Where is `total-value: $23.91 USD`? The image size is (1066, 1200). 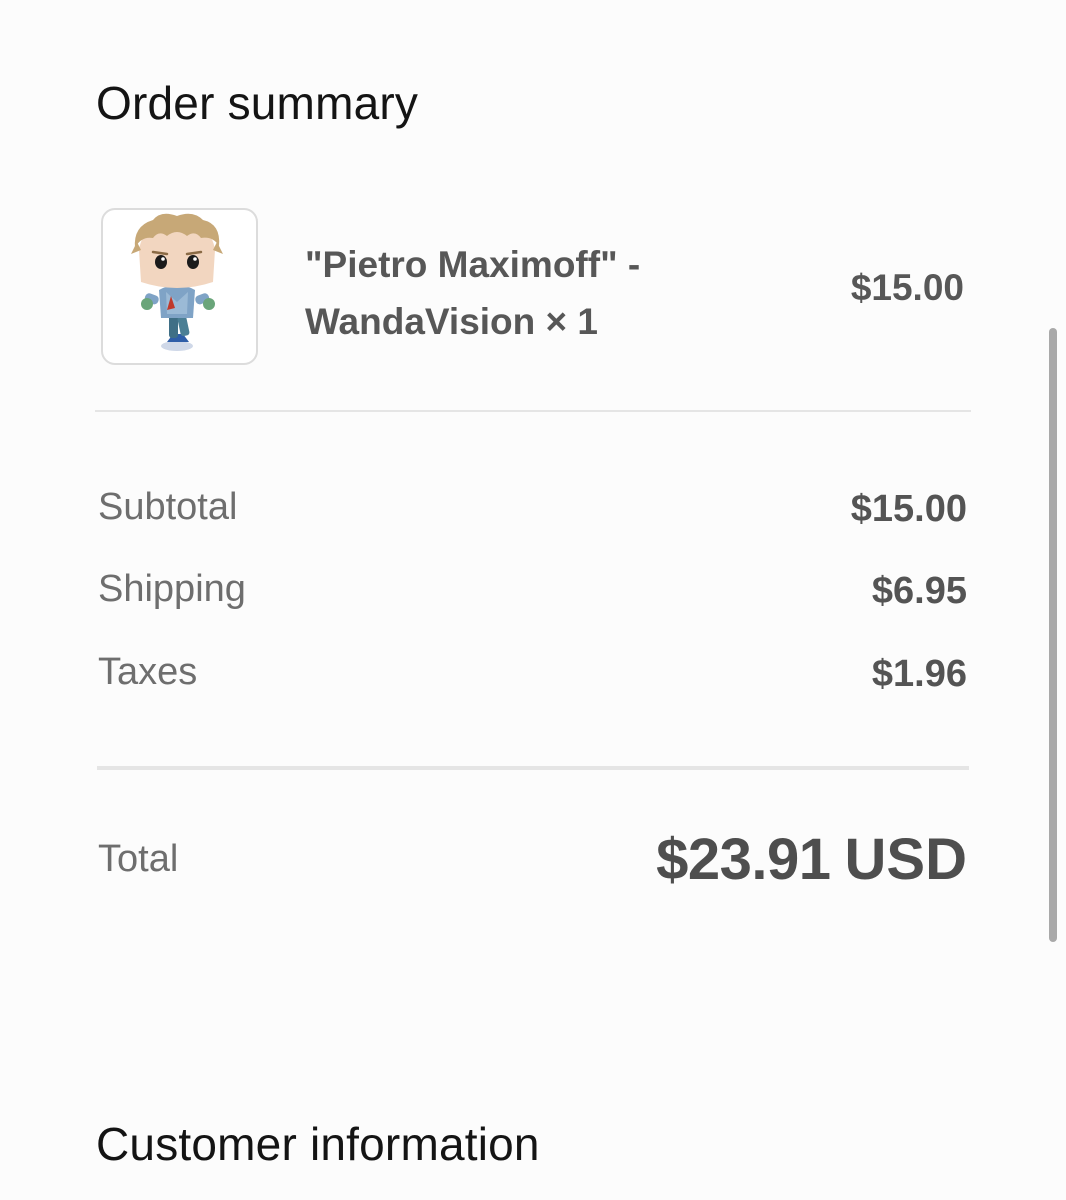
total-value: $23.91 USD is located at coordinates (811, 859).